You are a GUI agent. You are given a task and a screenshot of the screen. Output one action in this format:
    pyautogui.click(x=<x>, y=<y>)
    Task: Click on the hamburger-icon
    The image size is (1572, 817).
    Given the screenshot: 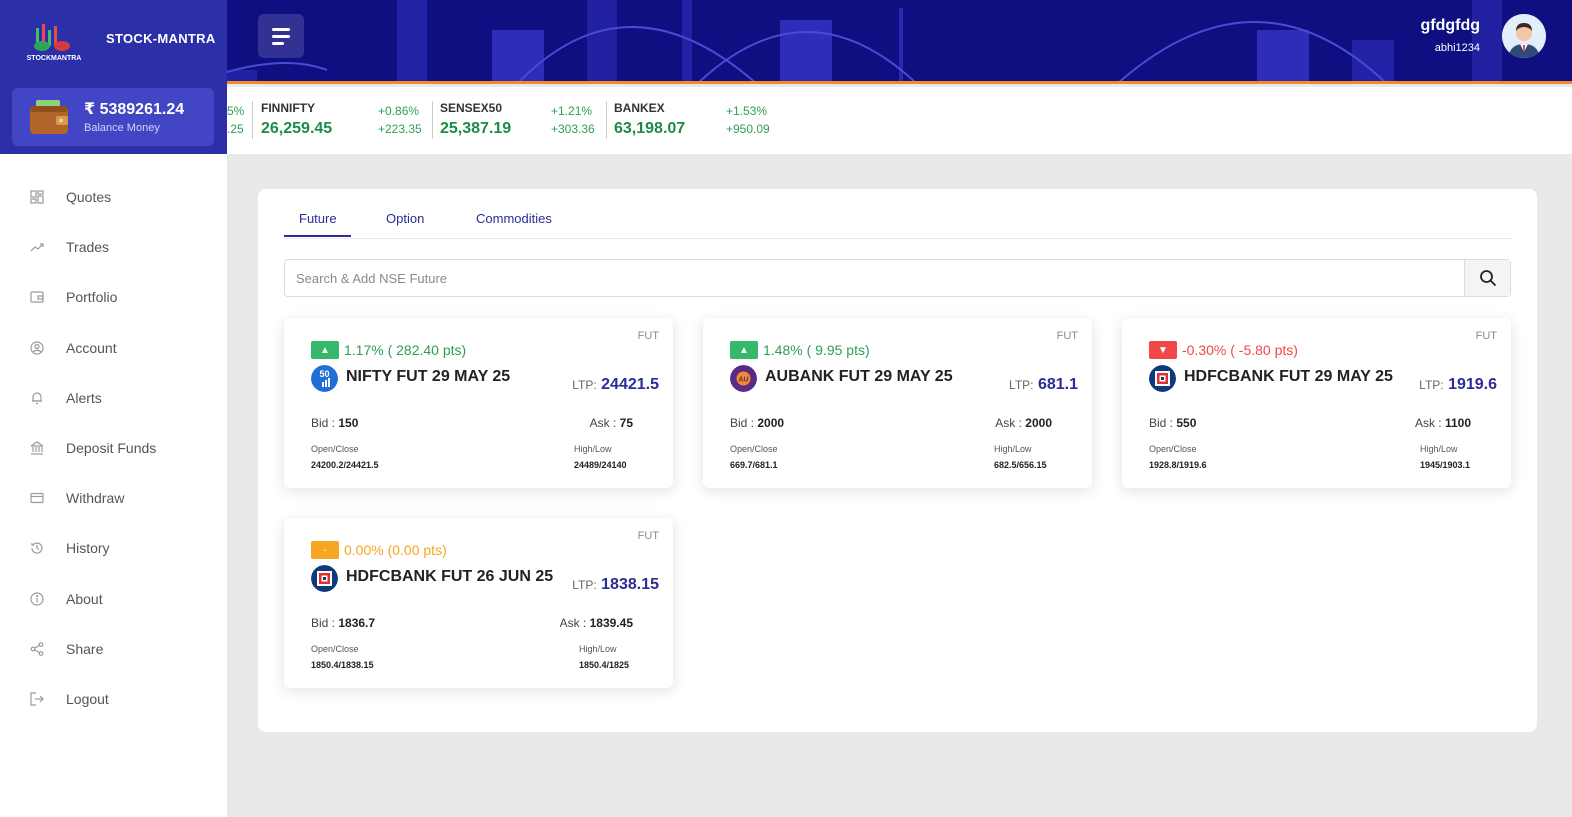 What is the action you would take?
    pyautogui.click(x=281, y=29)
    